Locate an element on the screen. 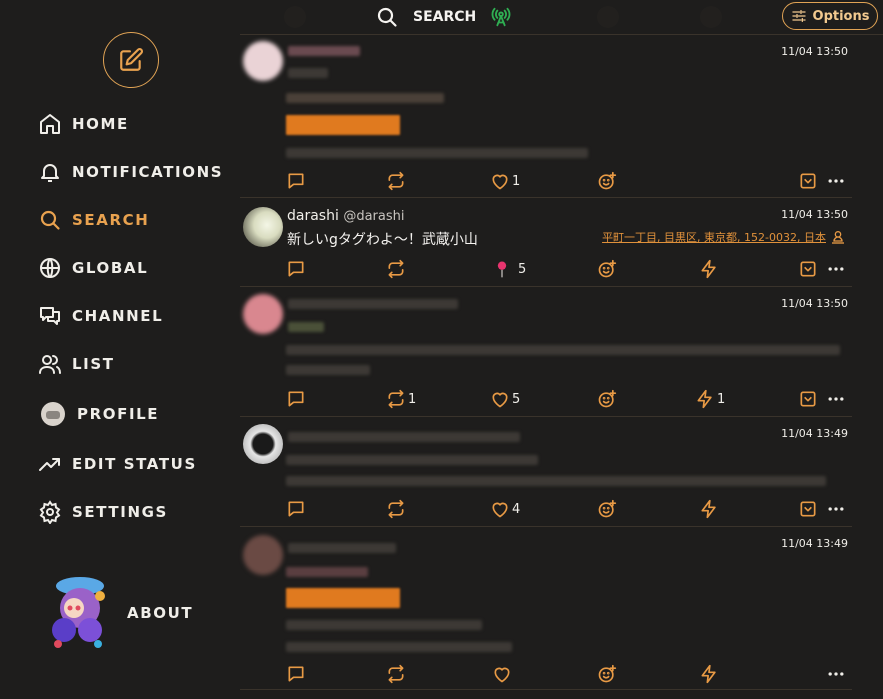 The width and height of the screenshot is (883, 699). nav-global: GLOBAL is located at coordinates (93, 268).